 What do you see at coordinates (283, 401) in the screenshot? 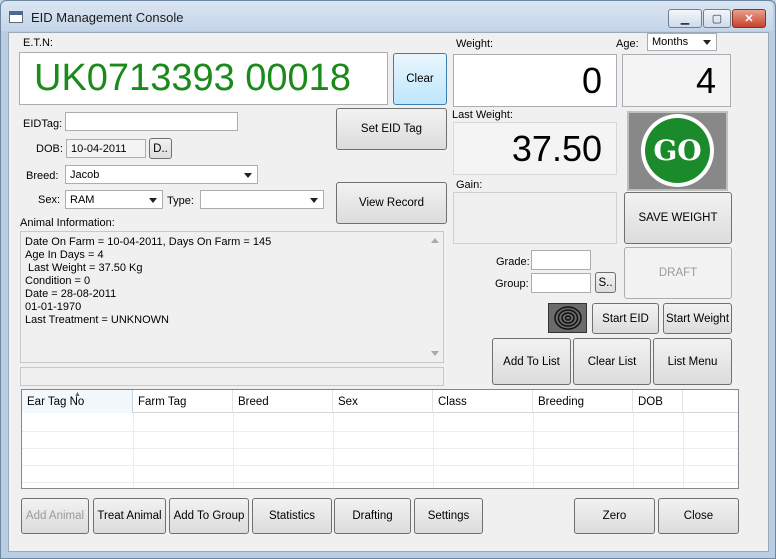
I see `column-header-breed: Breed` at bounding box center [283, 401].